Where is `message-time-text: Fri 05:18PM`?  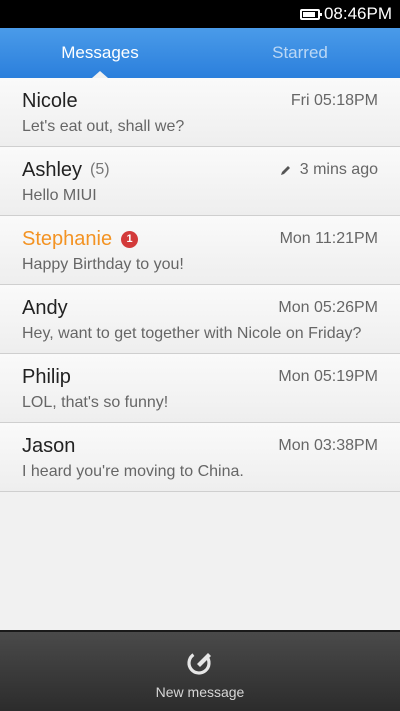 message-time-text: Fri 05:18PM is located at coordinates (334, 100).